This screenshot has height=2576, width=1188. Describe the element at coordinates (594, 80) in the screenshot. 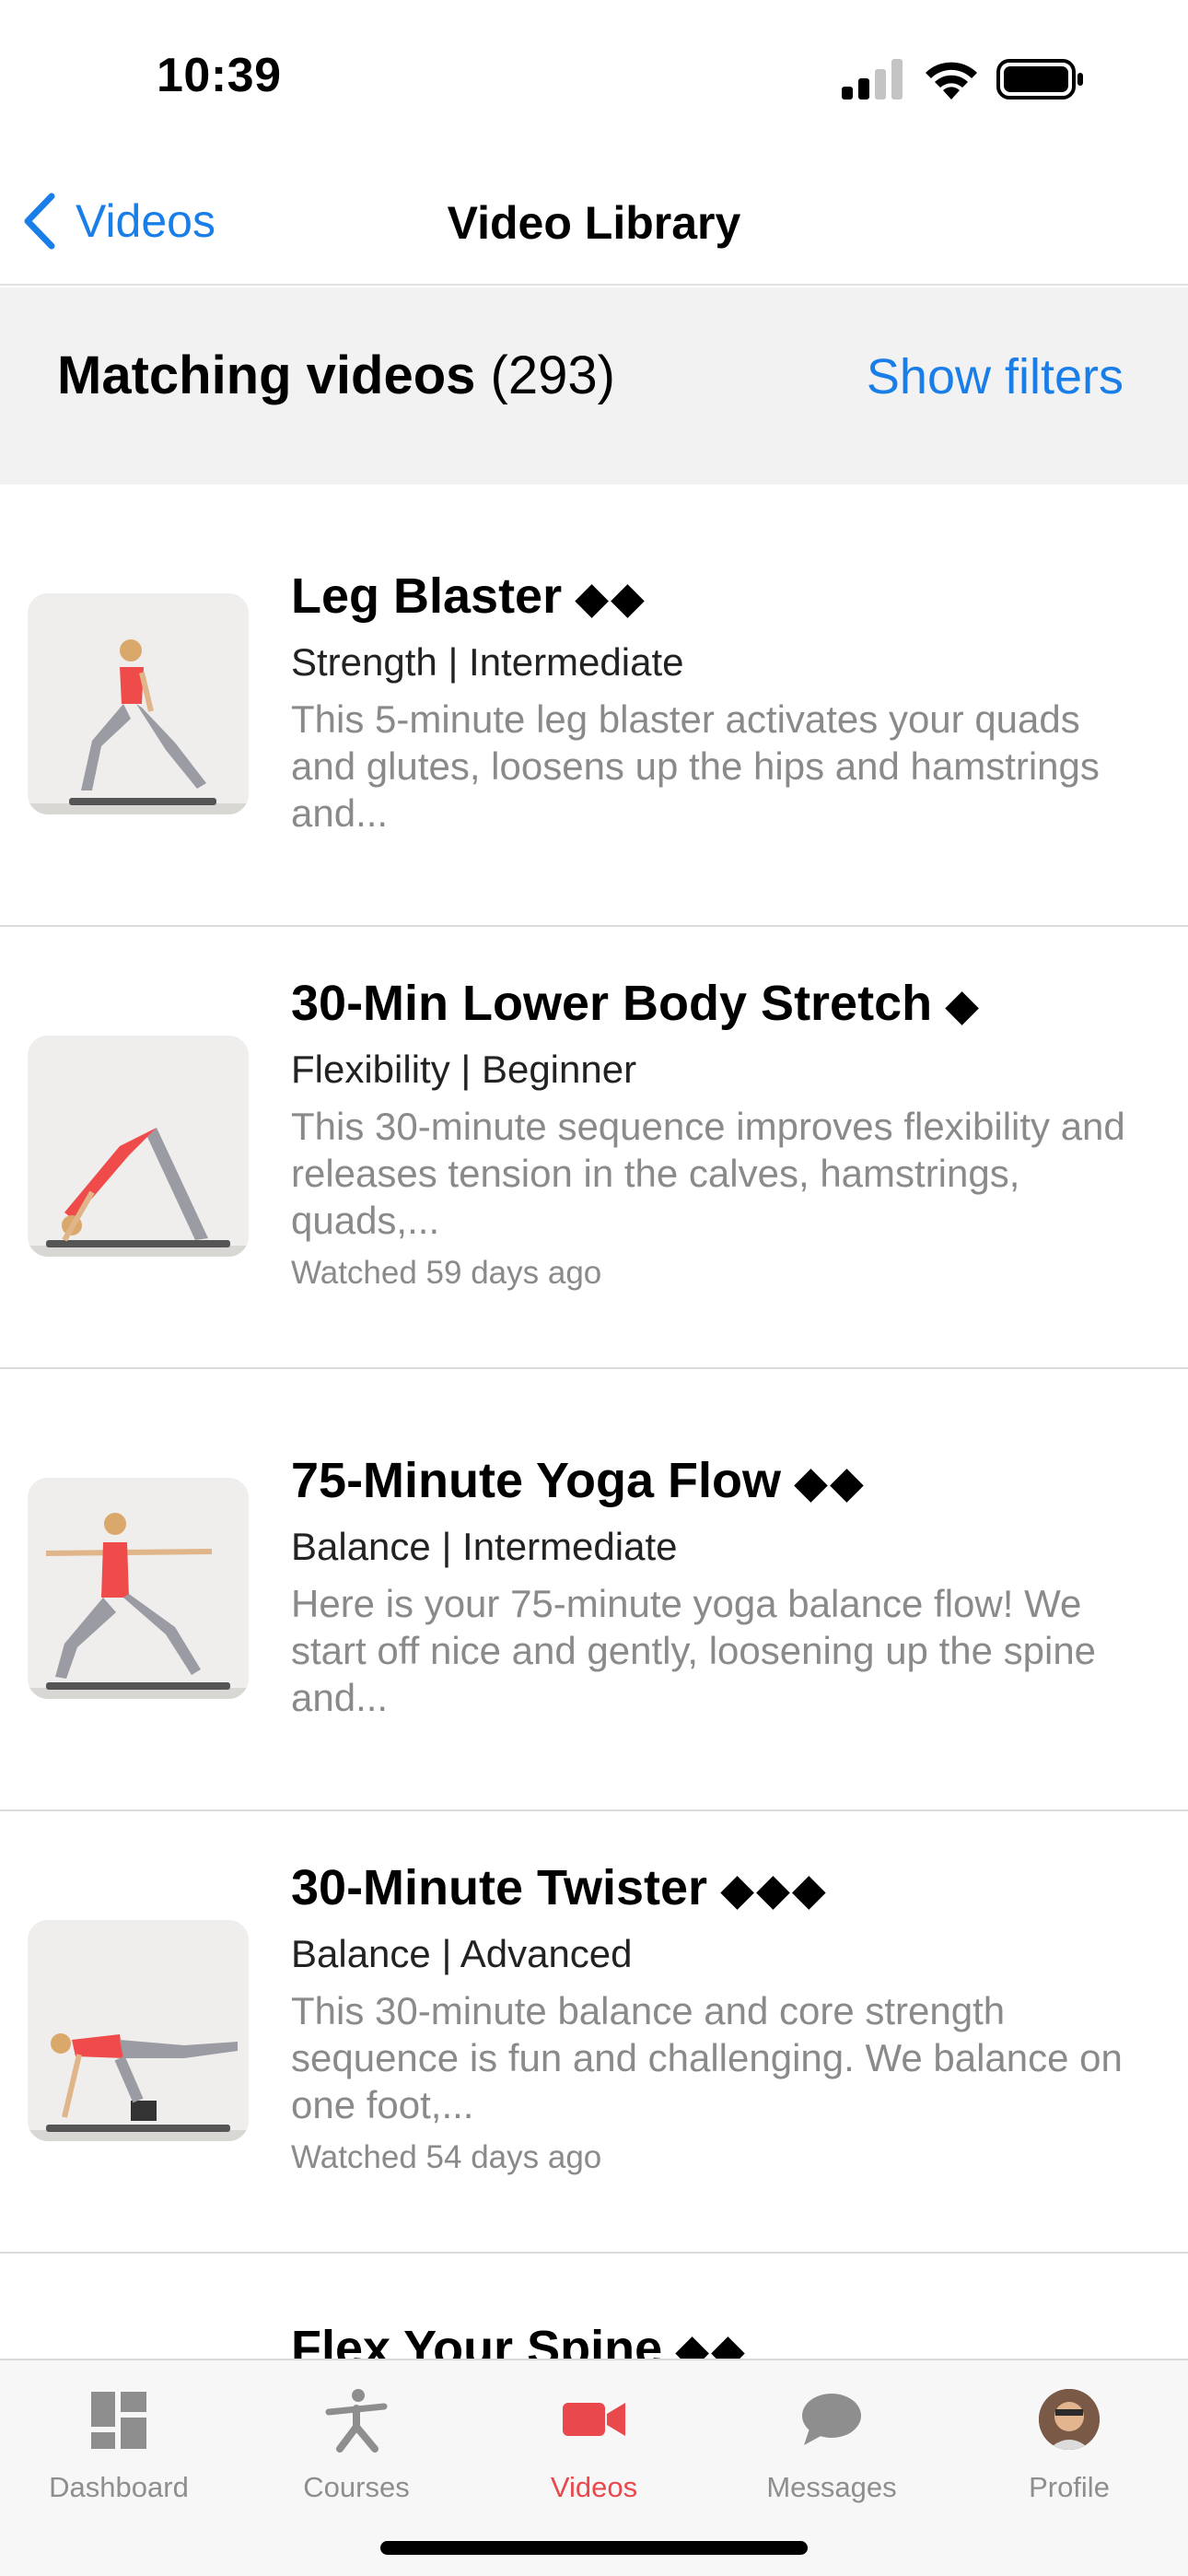

I see `status-bar: 10:39` at that location.